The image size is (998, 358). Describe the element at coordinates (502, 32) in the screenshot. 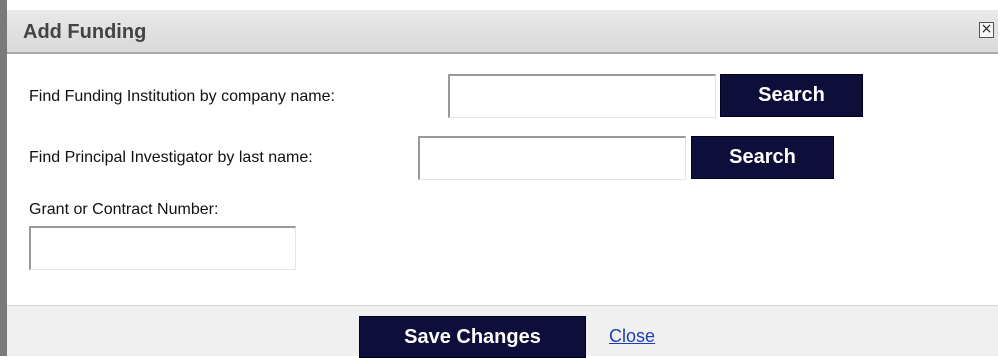

I see `dialog-title-bar: Add Funding ×` at that location.